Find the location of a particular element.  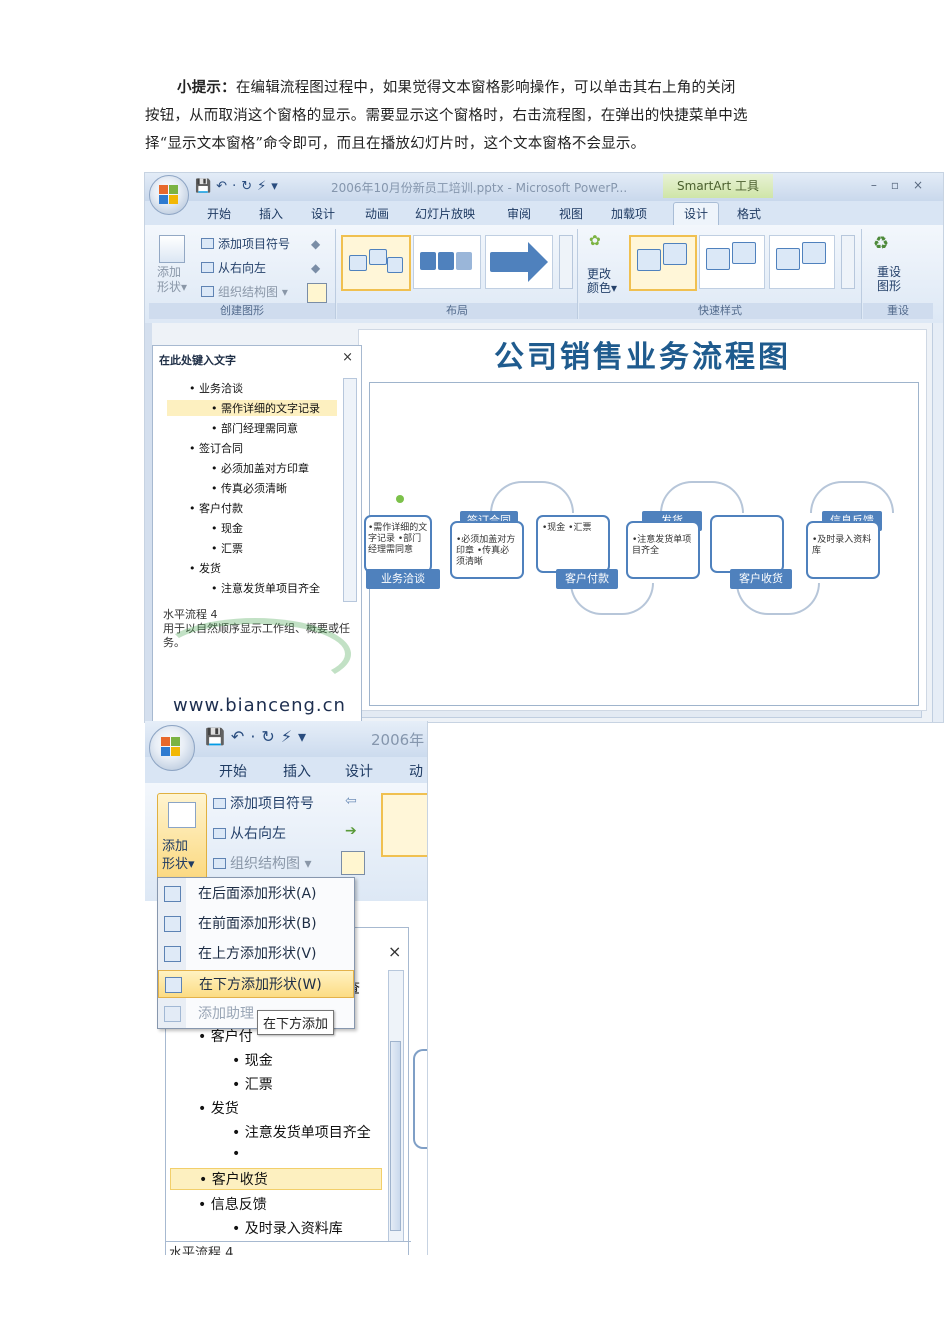

promote-icon: ◆ is located at coordinates (315, 244).